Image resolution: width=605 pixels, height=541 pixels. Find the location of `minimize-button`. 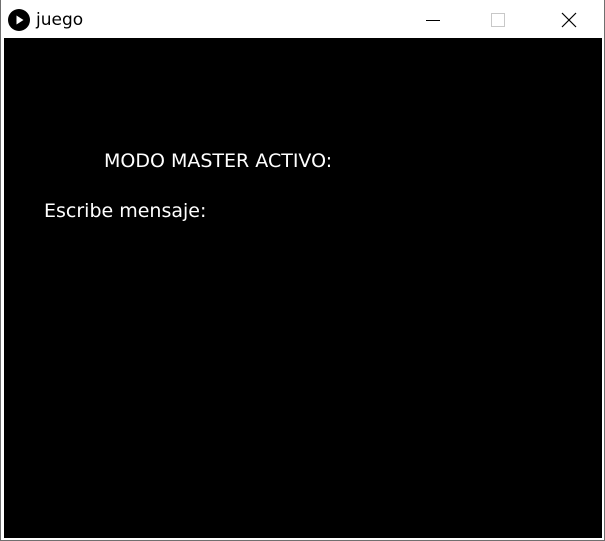

minimize-button is located at coordinates (433, 19).